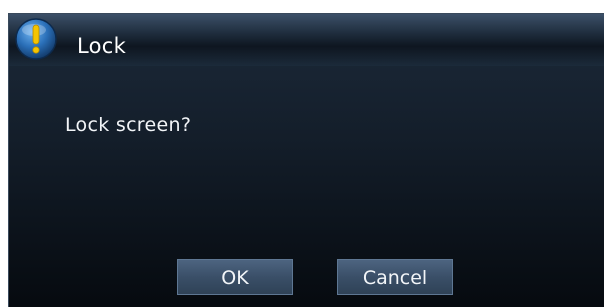  I want to click on ok-button: OK, so click(235, 277).